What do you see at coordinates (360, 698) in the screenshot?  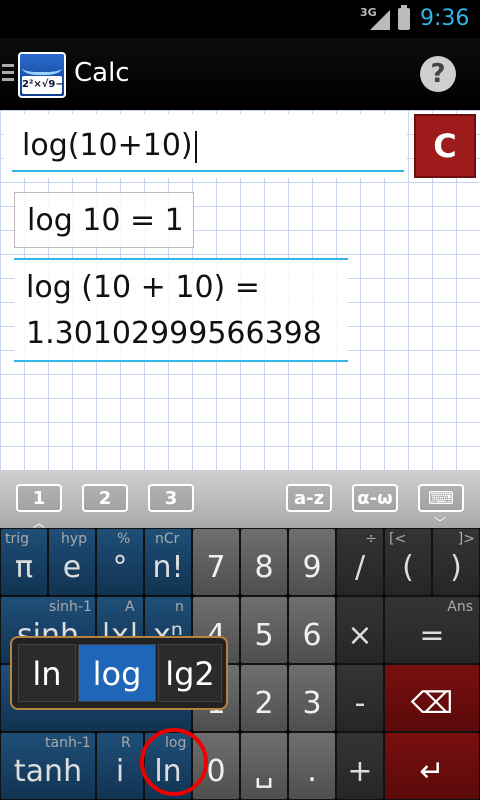 I see `minus-key: -` at bounding box center [360, 698].